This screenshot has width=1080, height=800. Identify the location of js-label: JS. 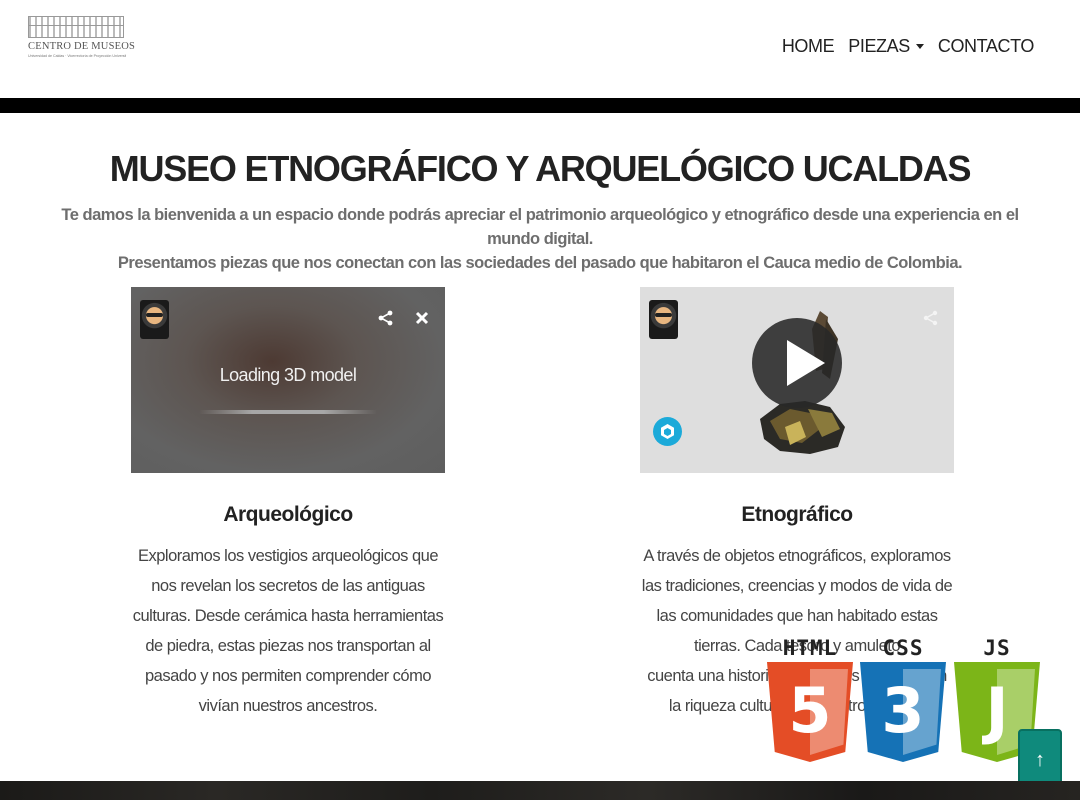
(997, 648).